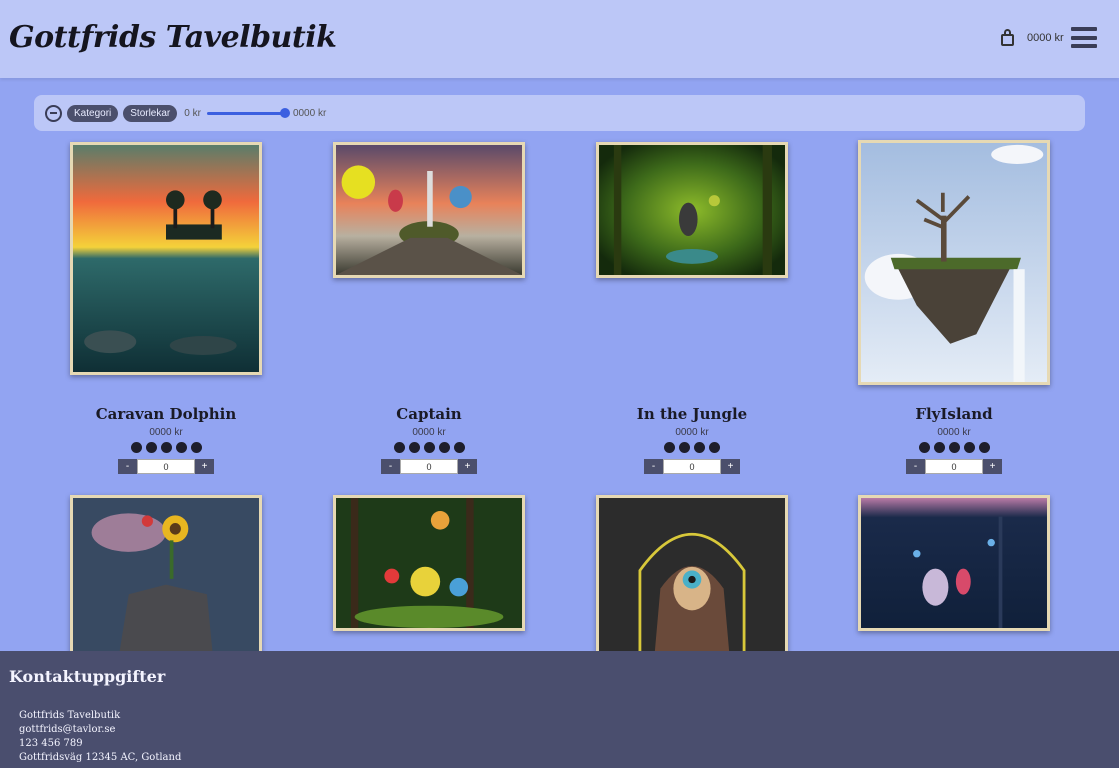 Image resolution: width=1119 pixels, height=768 pixels. Describe the element at coordinates (192, 113) in the screenshot. I see `price-min-label: 0 kr` at that location.